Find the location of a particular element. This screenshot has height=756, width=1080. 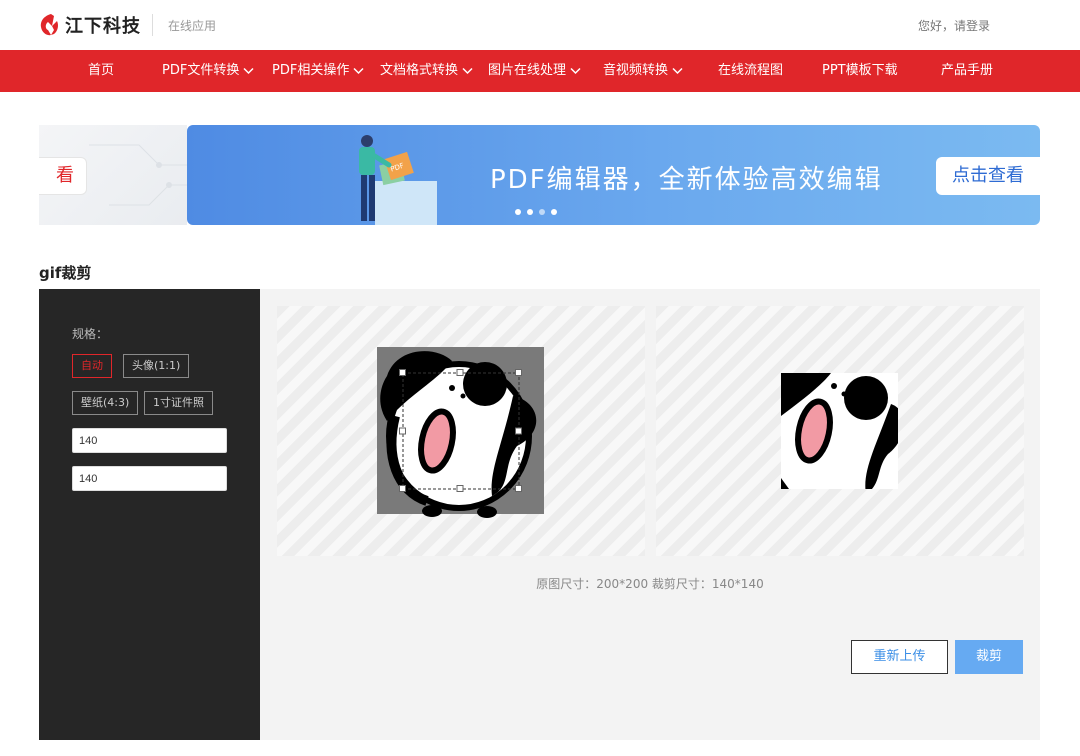

width-input is located at coordinates (149, 440).